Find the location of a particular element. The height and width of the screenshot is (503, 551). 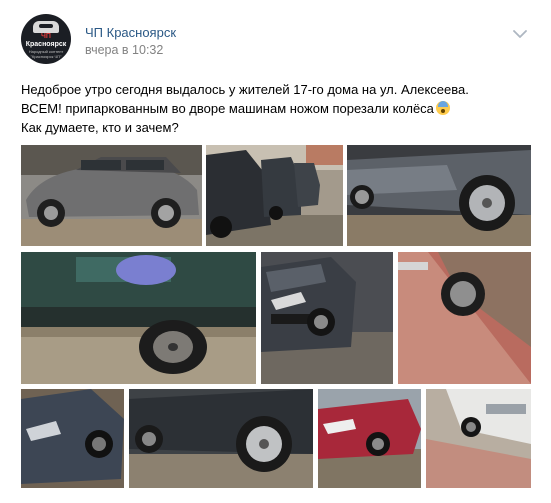

photo-7-dark-sedan is located at coordinates (72, 438).